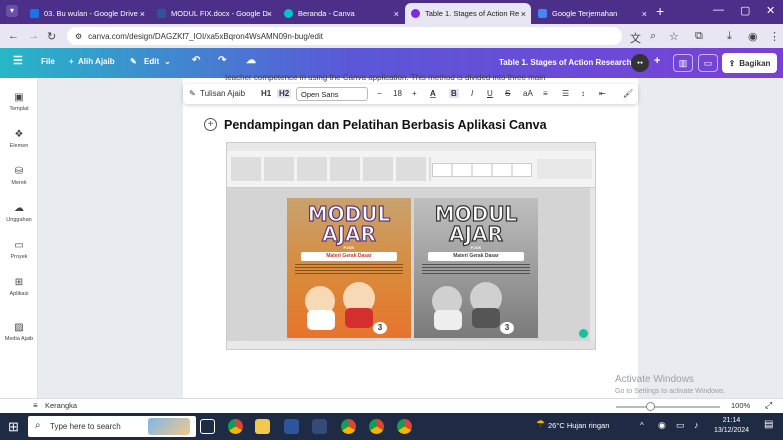 The image size is (783, 440). I want to click on font-size-value: 18, so click(397, 93).